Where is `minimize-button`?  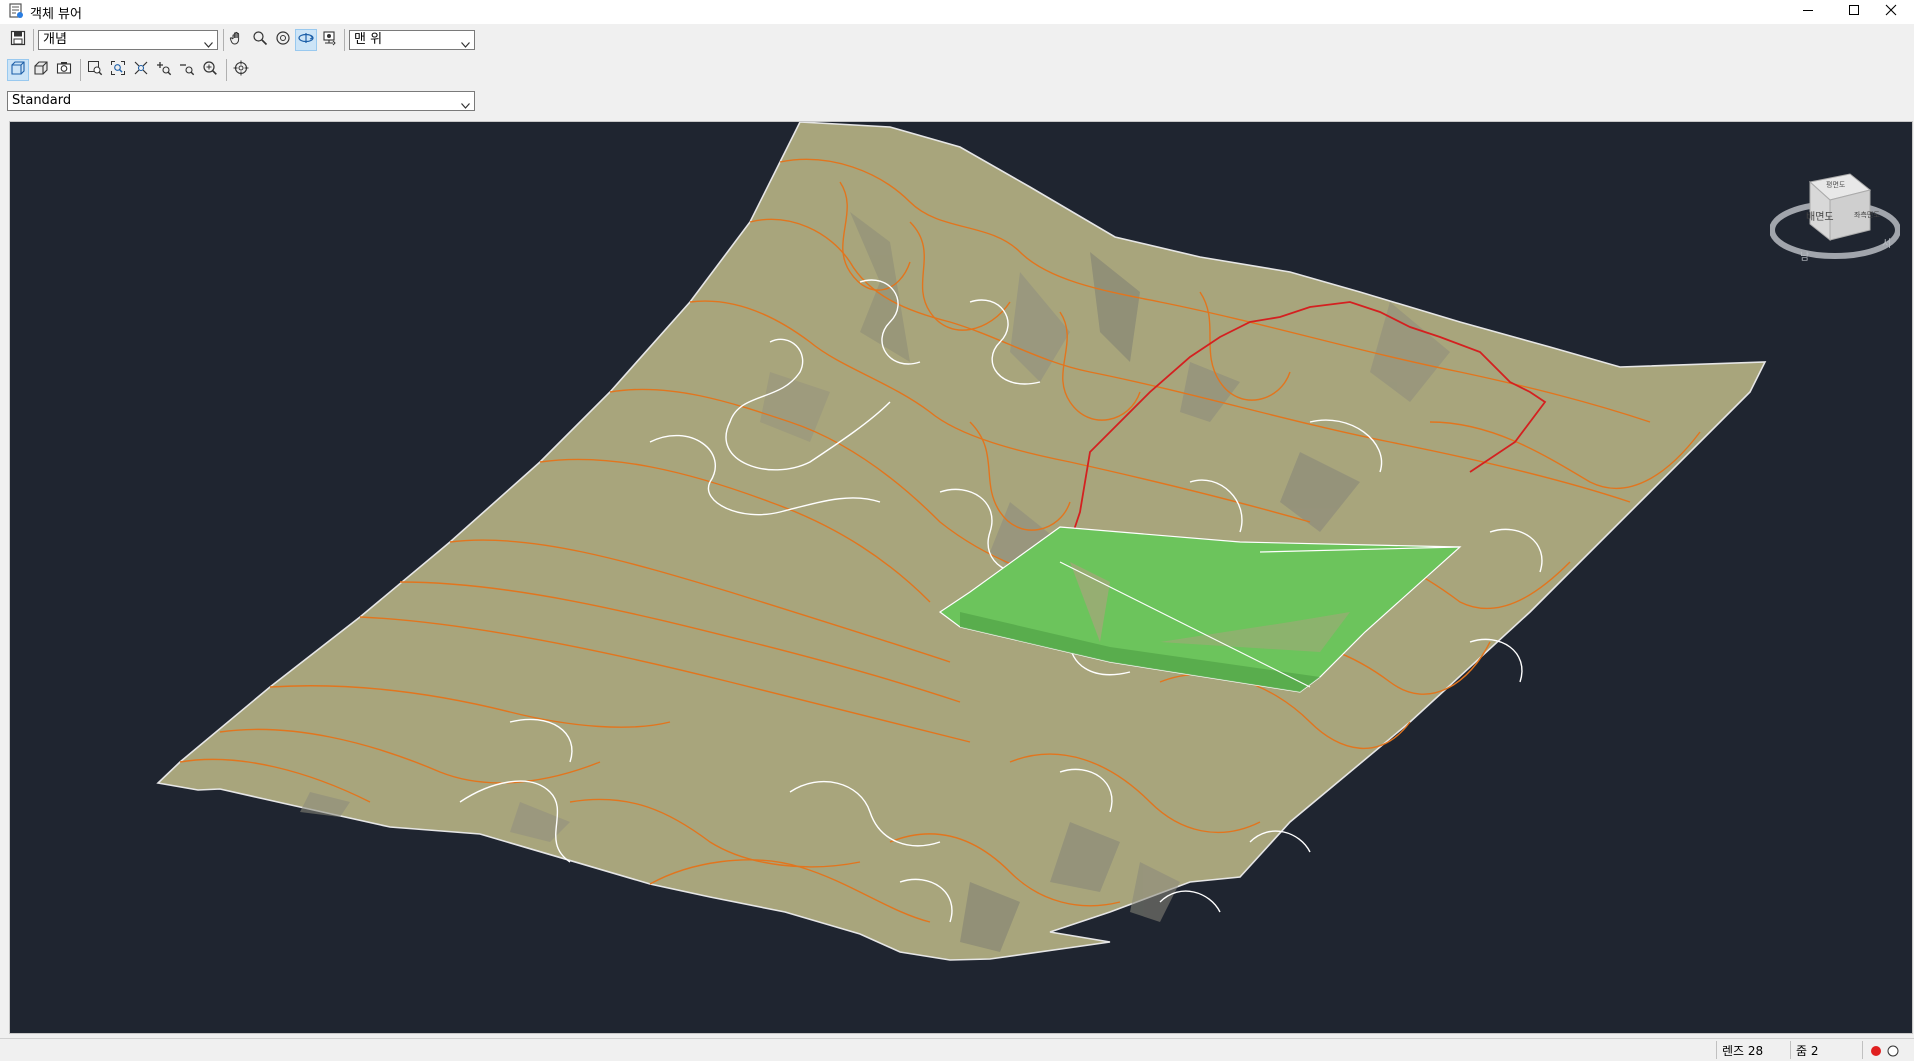 minimize-button is located at coordinates (1808, 12).